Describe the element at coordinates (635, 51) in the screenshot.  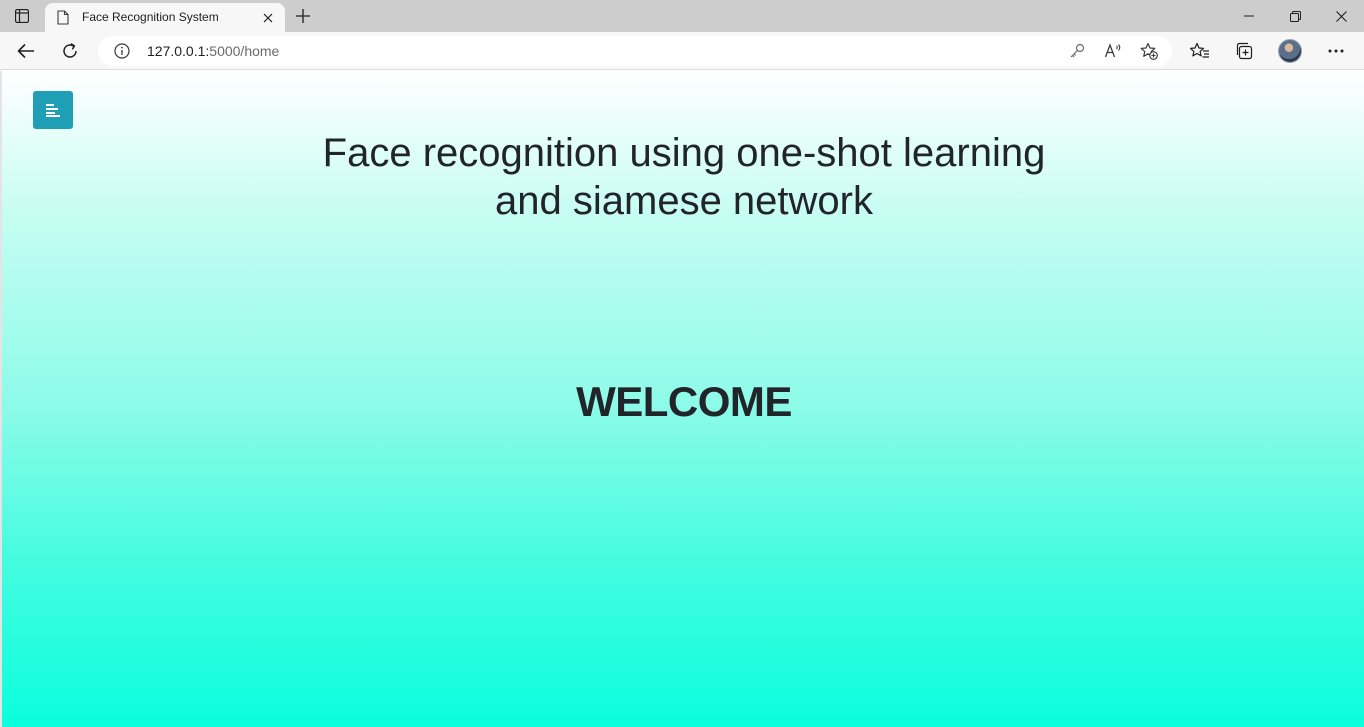
I see `address-bar: 127.0.0.1:5000/home` at that location.